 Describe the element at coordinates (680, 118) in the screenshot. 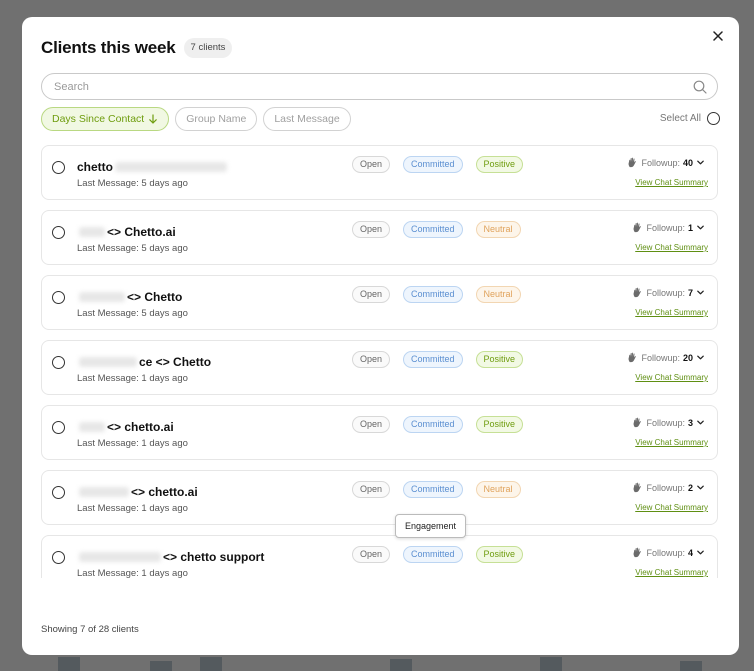

I see `select-all-label: Select All` at that location.